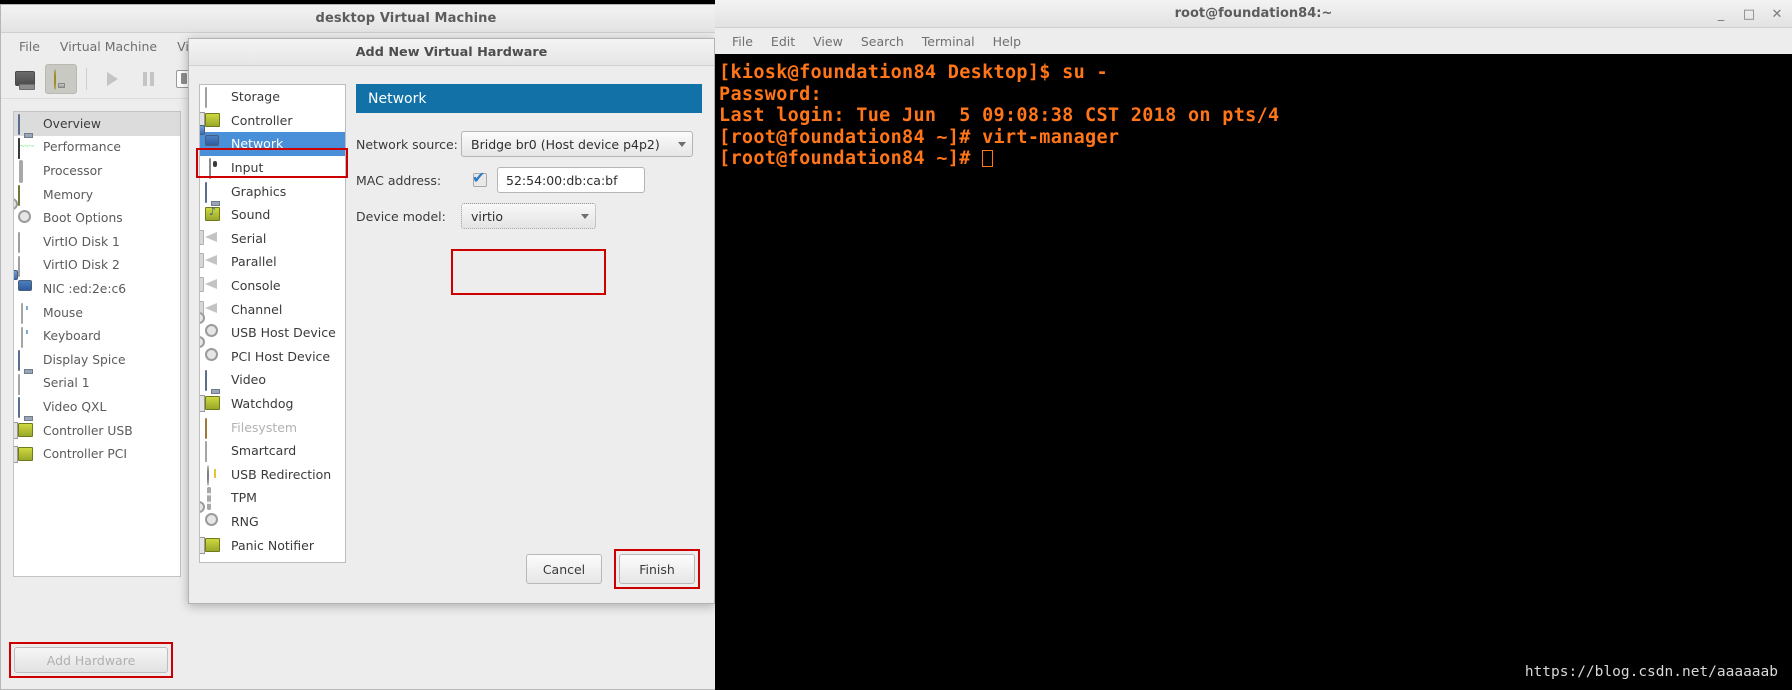 The image size is (1792, 690). I want to click on device-item-label: Storage, so click(255, 97).